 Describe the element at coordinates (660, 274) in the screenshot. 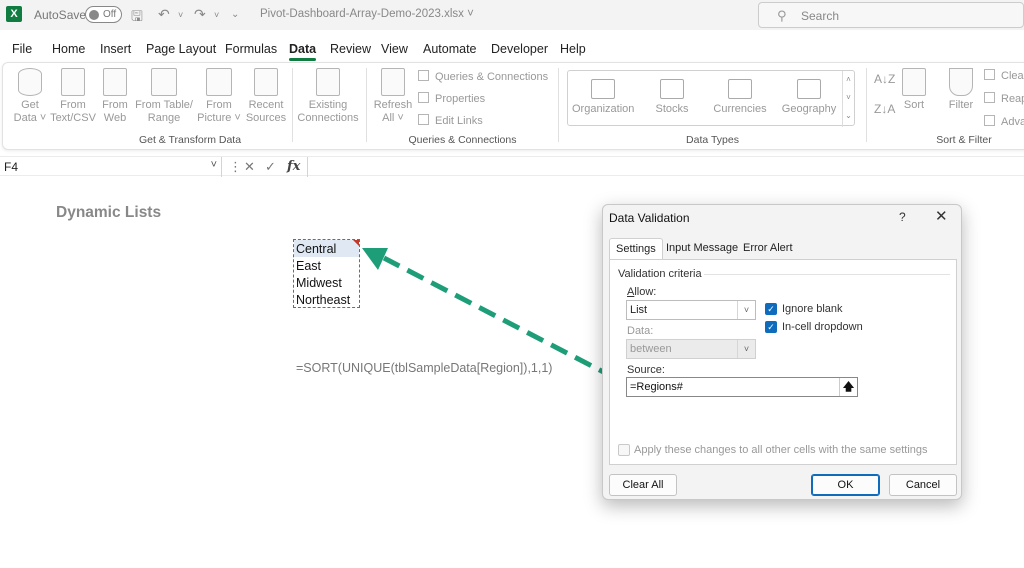

I see `criteria-heading: Validation criteria` at that location.